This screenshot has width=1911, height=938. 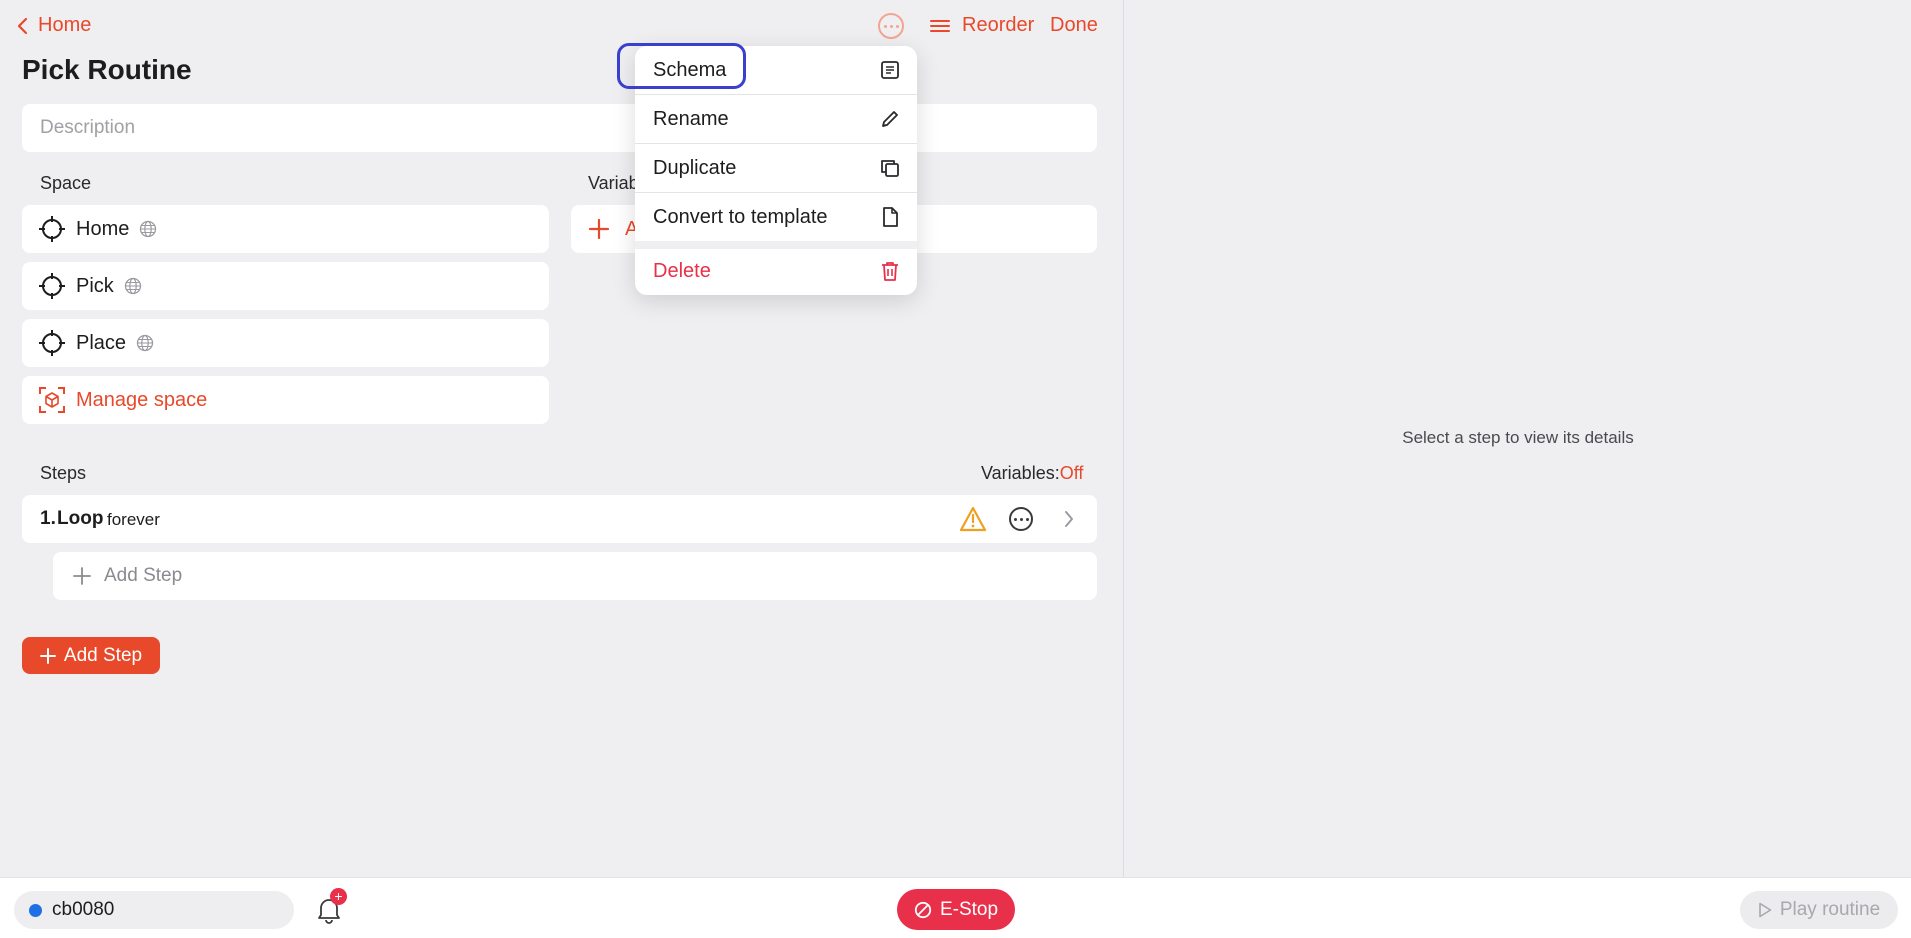 I want to click on estop-button: E-Stop, so click(x=956, y=909).